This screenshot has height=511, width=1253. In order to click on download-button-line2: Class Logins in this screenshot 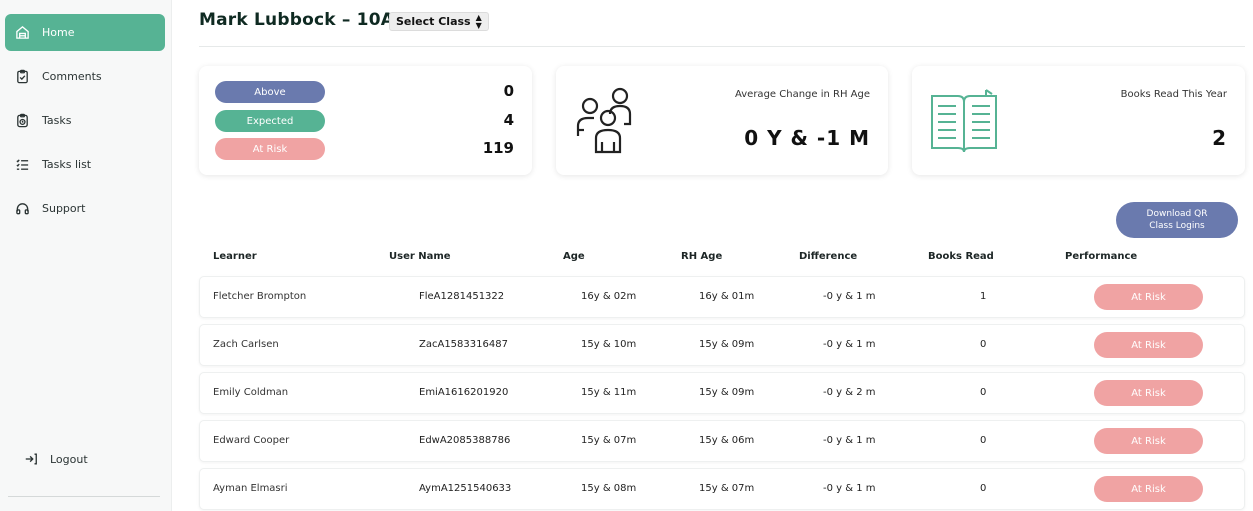, I will do `click(1177, 226)`.